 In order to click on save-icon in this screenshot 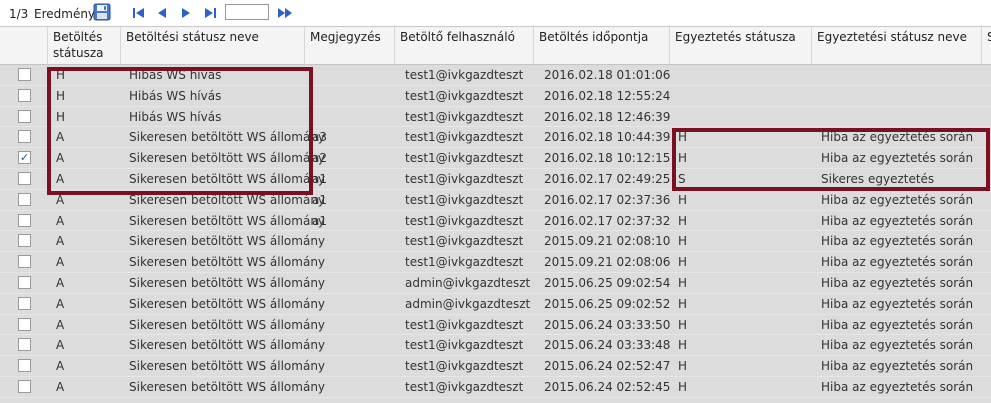, I will do `click(102, 12)`.